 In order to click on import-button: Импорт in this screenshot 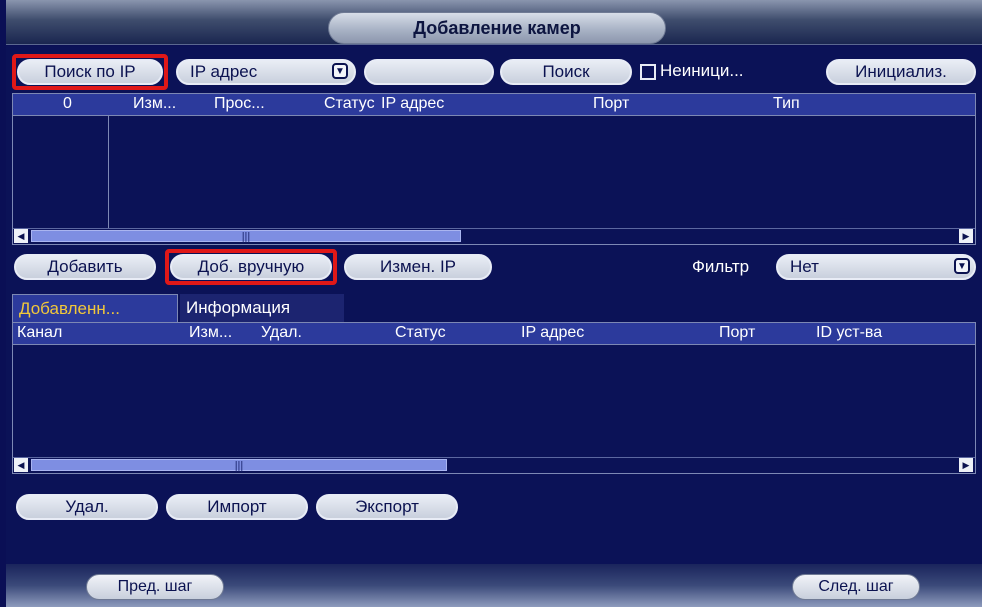, I will do `click(237, 507)`.